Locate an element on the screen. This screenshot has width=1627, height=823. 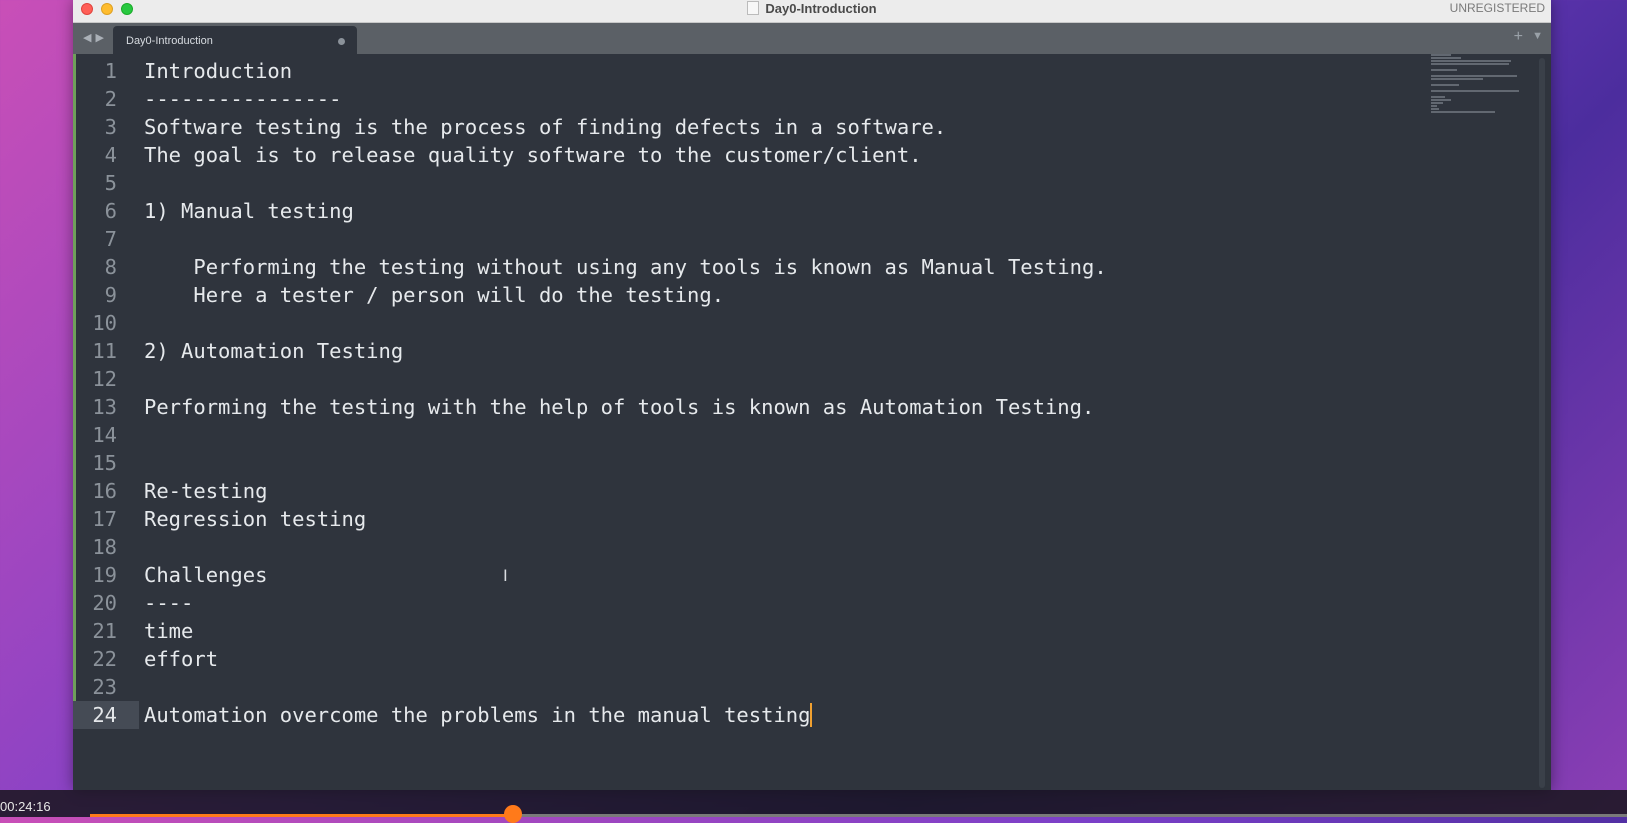
code-line: 14 is located at coordinates (753, 435).